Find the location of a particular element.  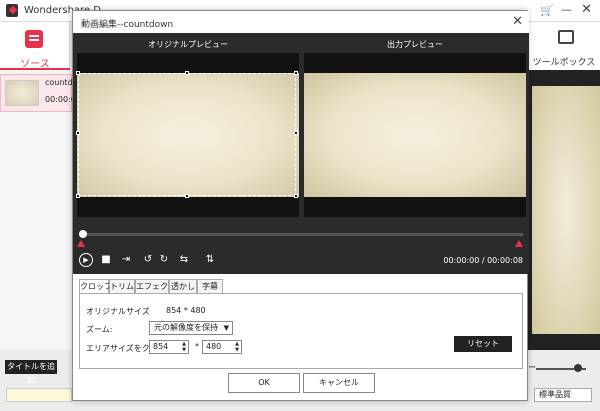

timecode: 00:00:00 / 00:00:08 is located at coordinates (483, 260).